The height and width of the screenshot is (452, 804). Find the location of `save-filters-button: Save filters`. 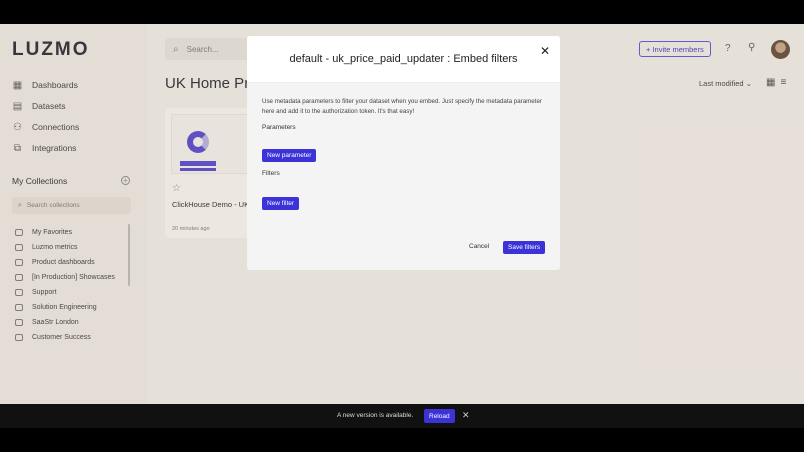

save-filters-button: Save filters is located at coordinates (524, 247).